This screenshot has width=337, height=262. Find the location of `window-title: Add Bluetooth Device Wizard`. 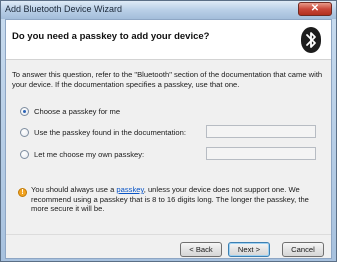

window-title: Add Bluetooth Device Wizard is located at coordinates (64, 9).